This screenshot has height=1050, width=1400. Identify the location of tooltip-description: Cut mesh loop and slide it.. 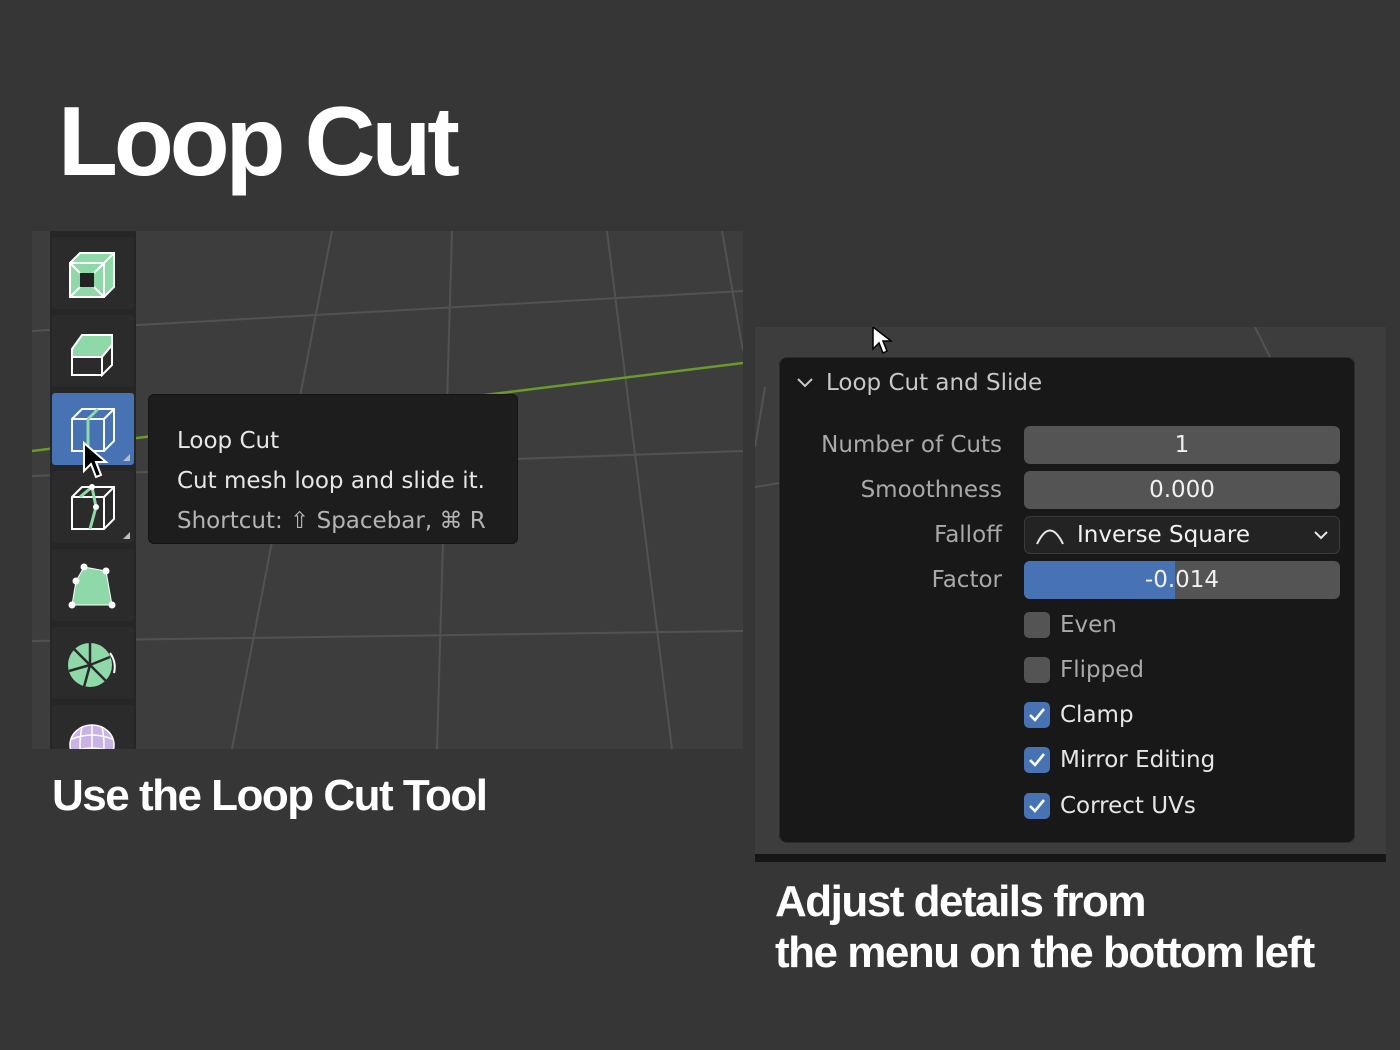
(331, 481).